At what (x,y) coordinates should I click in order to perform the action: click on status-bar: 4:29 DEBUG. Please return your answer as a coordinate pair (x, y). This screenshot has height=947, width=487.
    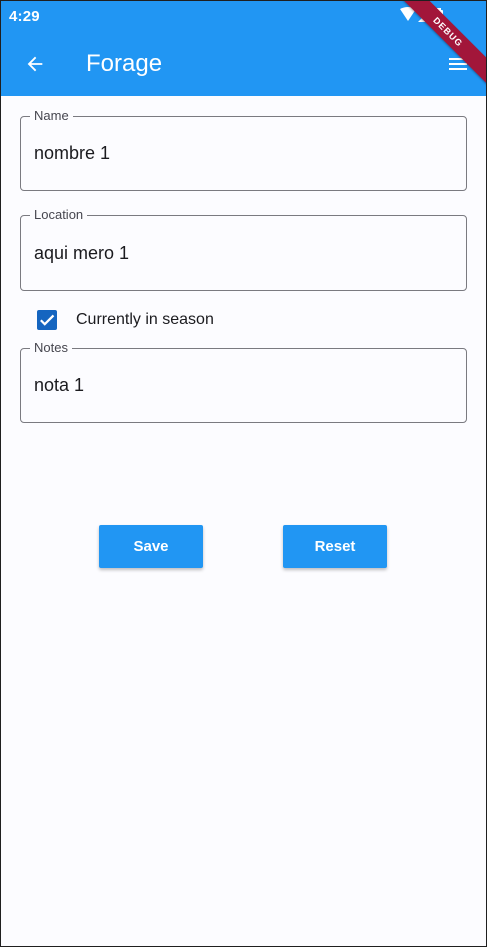
    Looking at the image, I should click on (243, 48).